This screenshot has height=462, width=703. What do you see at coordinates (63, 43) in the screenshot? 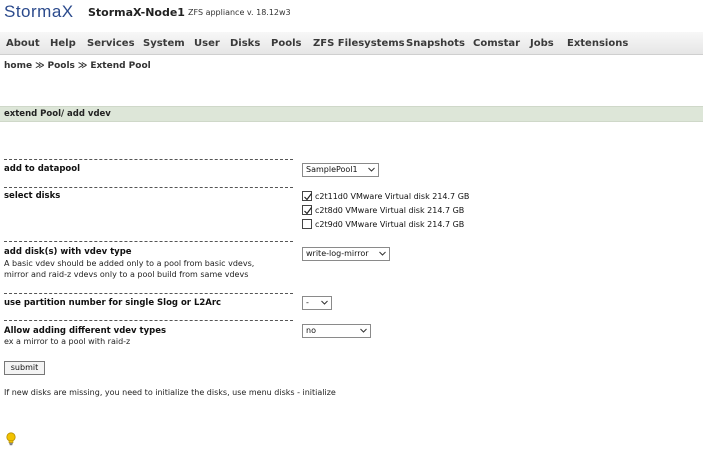
I see `menu-item-help: Help` at bounding box center [63, 43].